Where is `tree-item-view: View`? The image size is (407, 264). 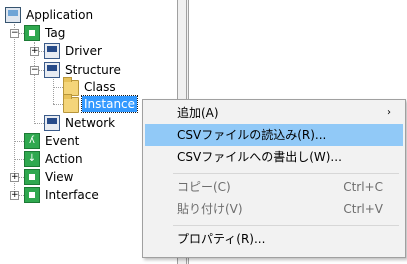 tree-item-view: View is located at coordinates (49, 177).